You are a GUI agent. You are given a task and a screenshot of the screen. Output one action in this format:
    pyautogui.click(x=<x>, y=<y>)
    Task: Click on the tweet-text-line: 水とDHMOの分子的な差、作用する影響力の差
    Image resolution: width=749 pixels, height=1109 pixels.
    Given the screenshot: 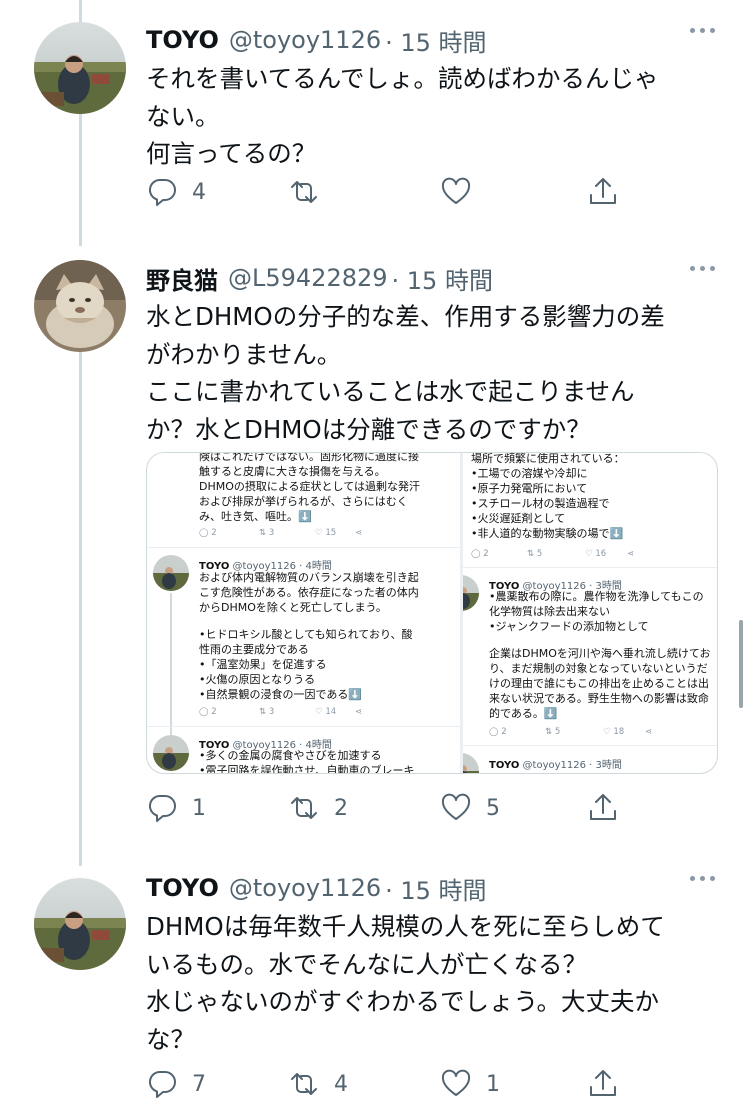 What is the action you would take?
    pyautogui.click(x=405, y=316)
    